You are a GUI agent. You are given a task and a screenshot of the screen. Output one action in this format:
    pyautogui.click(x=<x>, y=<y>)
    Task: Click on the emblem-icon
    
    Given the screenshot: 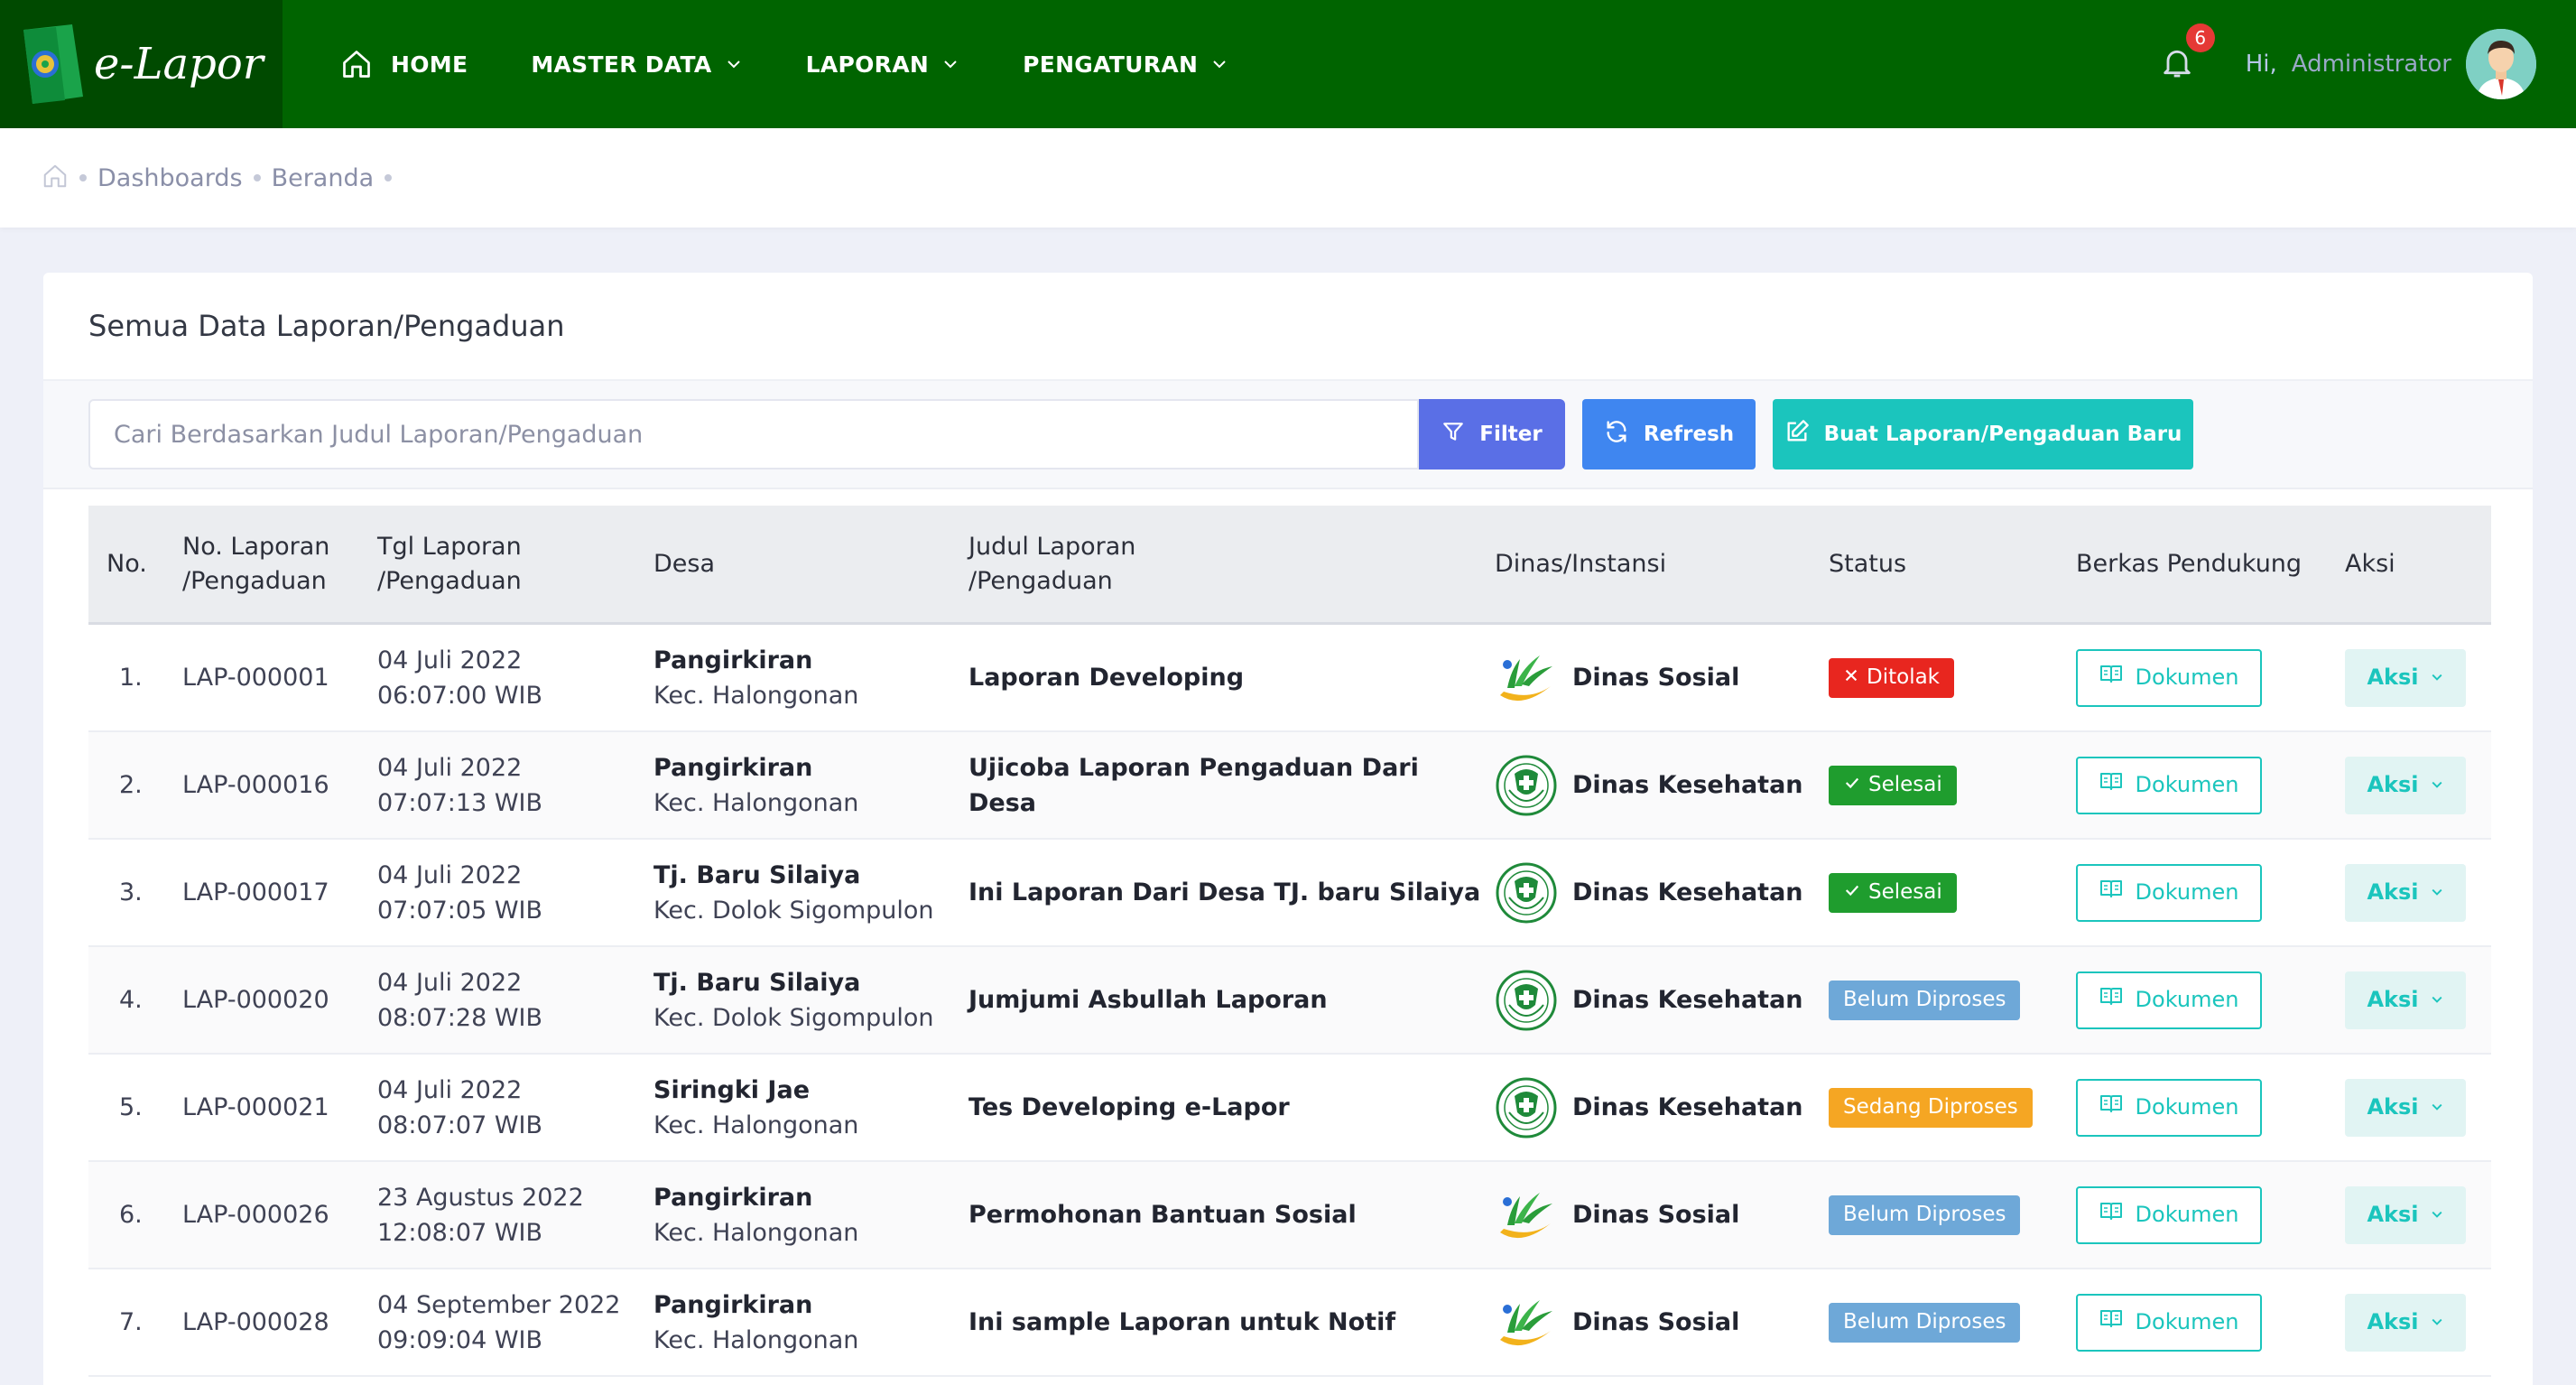 What is the action you would take?
    pyautogui.click(x=53, y=64)
    